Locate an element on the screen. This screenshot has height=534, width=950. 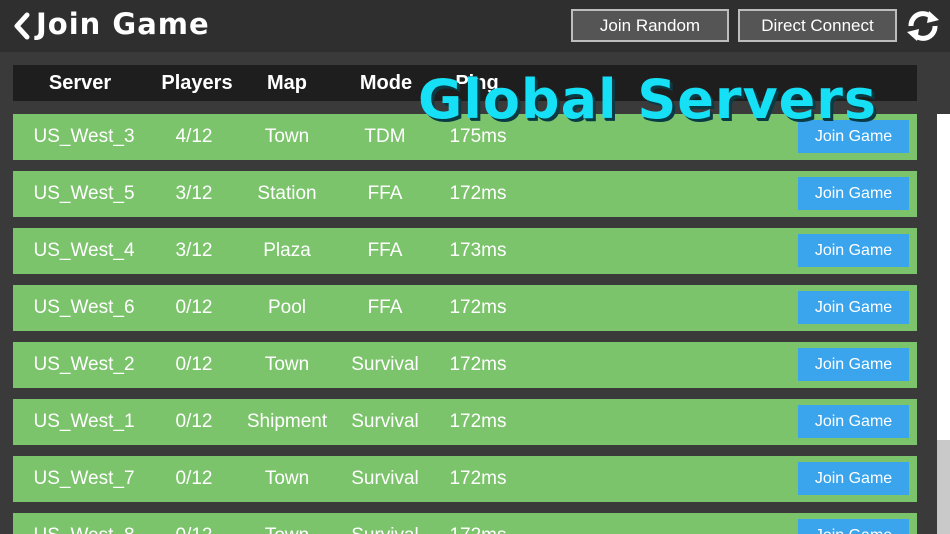
back-button is located at coordinates (22, 26).